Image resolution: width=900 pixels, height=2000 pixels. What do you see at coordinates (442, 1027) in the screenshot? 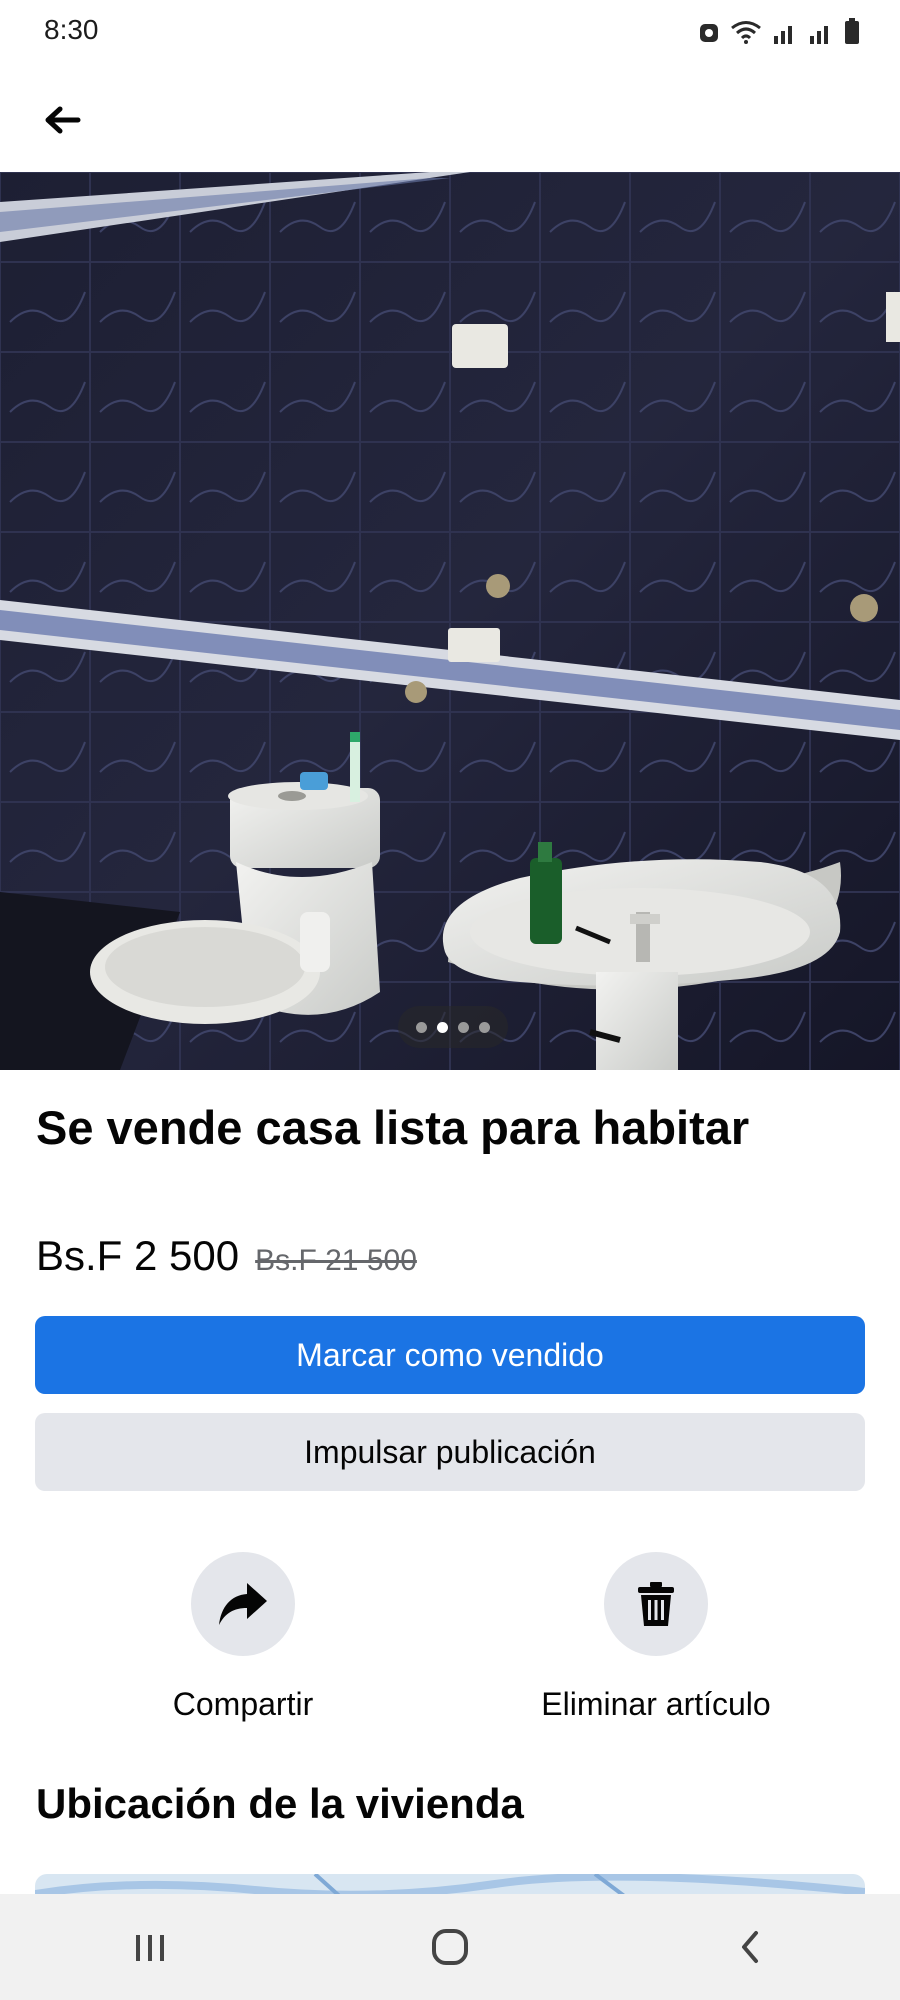
I see `gallery-dot-active` at bounding box center [442, 1027].